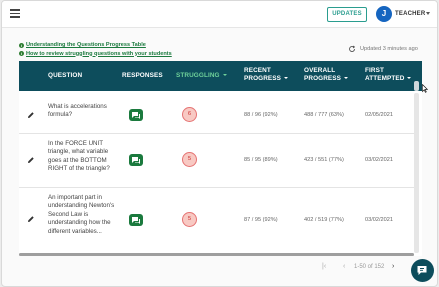 The height and width of the screenshot is (287, 439). Describe the element at coordinates (379, 115) in the screenshot. I see `first-attempted-value: 02/05/2021` at that location.